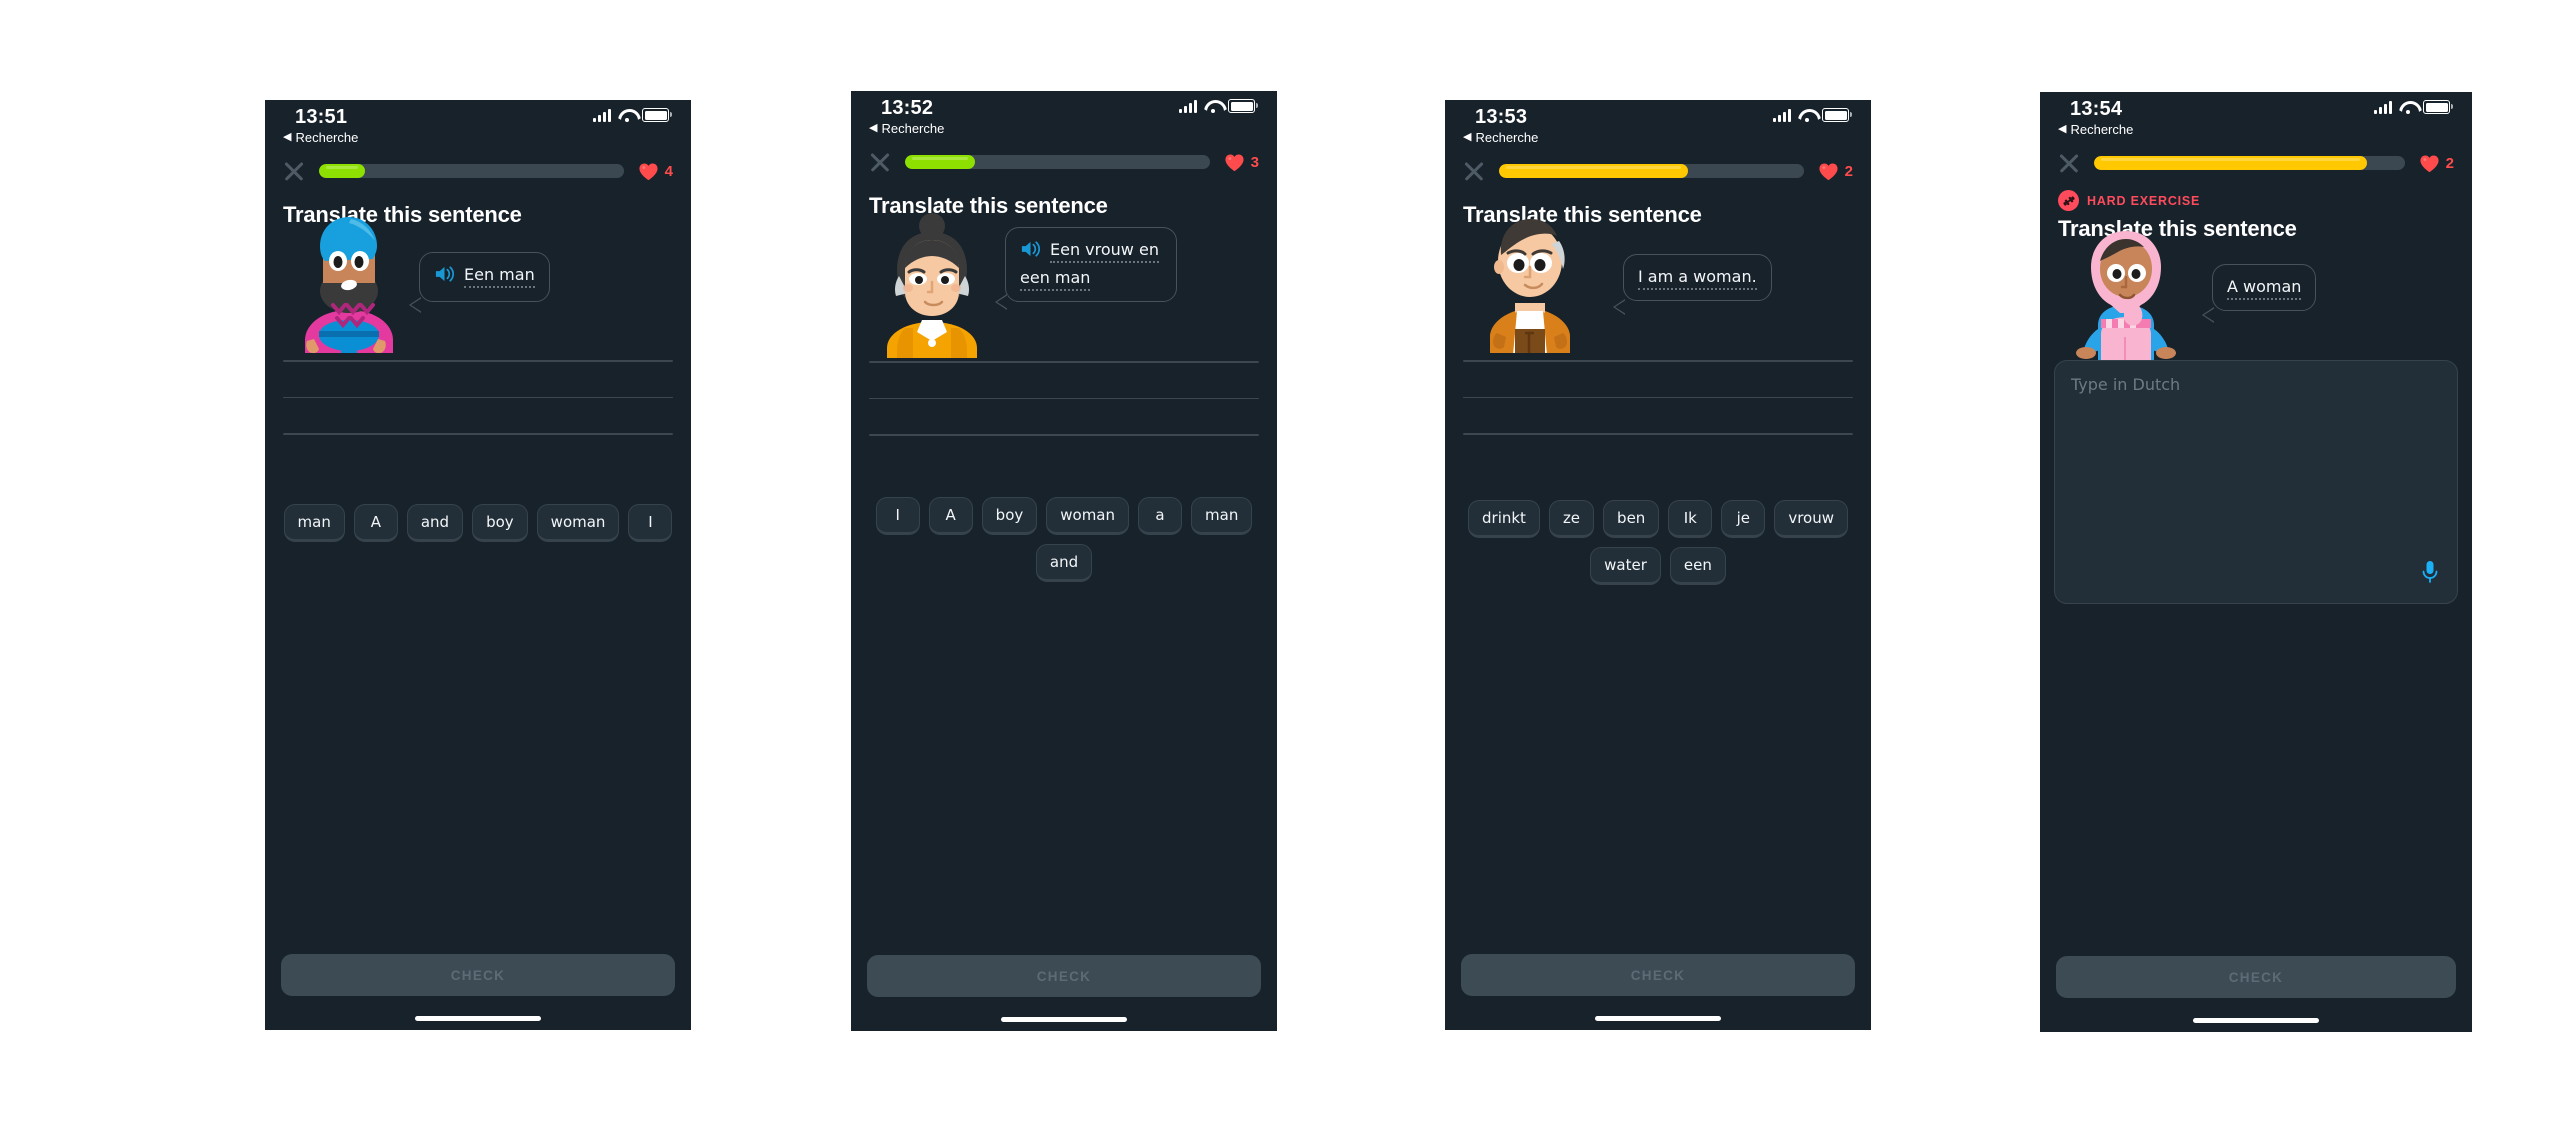  What do you see at coordinates (1631, 519) in the screenshot?
I see `word-tile: ben` at bounding box center [1631, 519].